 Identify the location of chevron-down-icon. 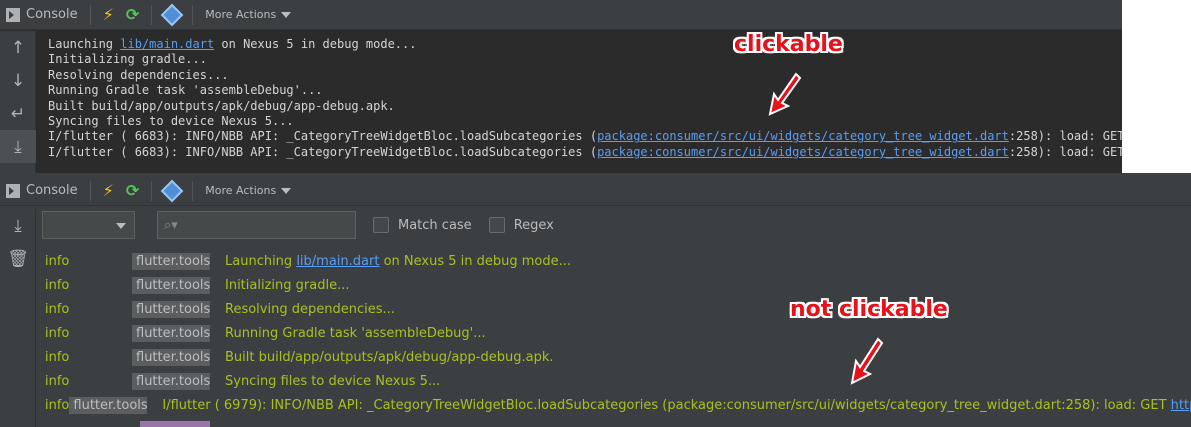
(286, 190).